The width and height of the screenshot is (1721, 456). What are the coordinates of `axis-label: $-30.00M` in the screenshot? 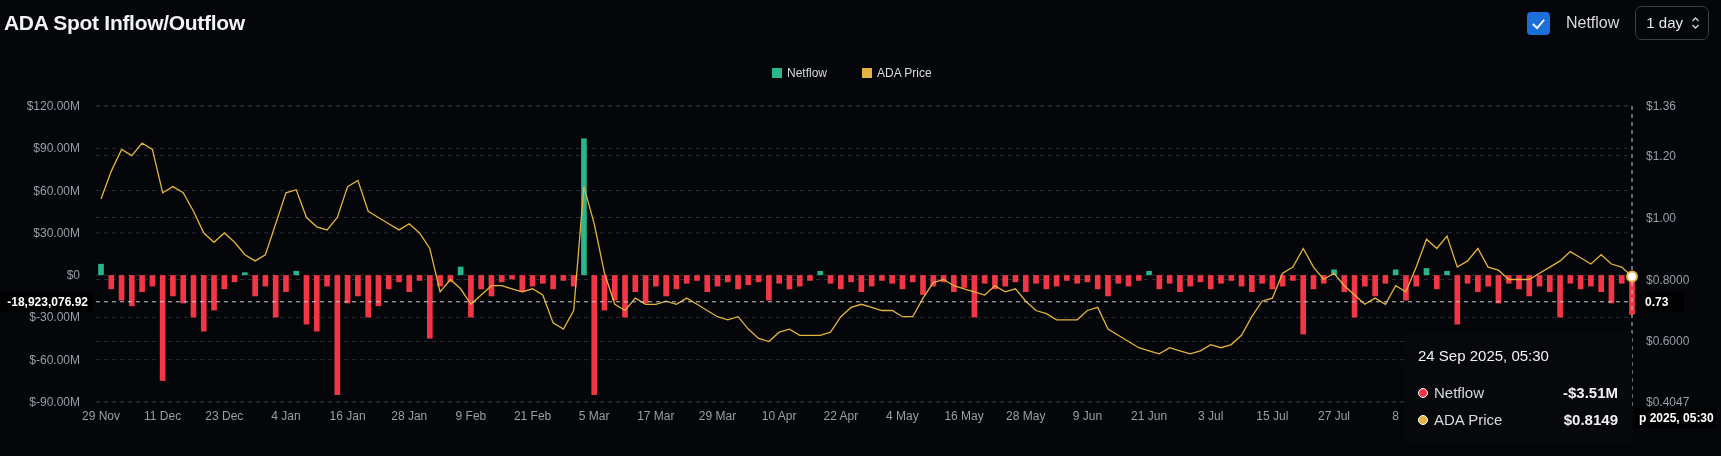 It's located at (54, 317).